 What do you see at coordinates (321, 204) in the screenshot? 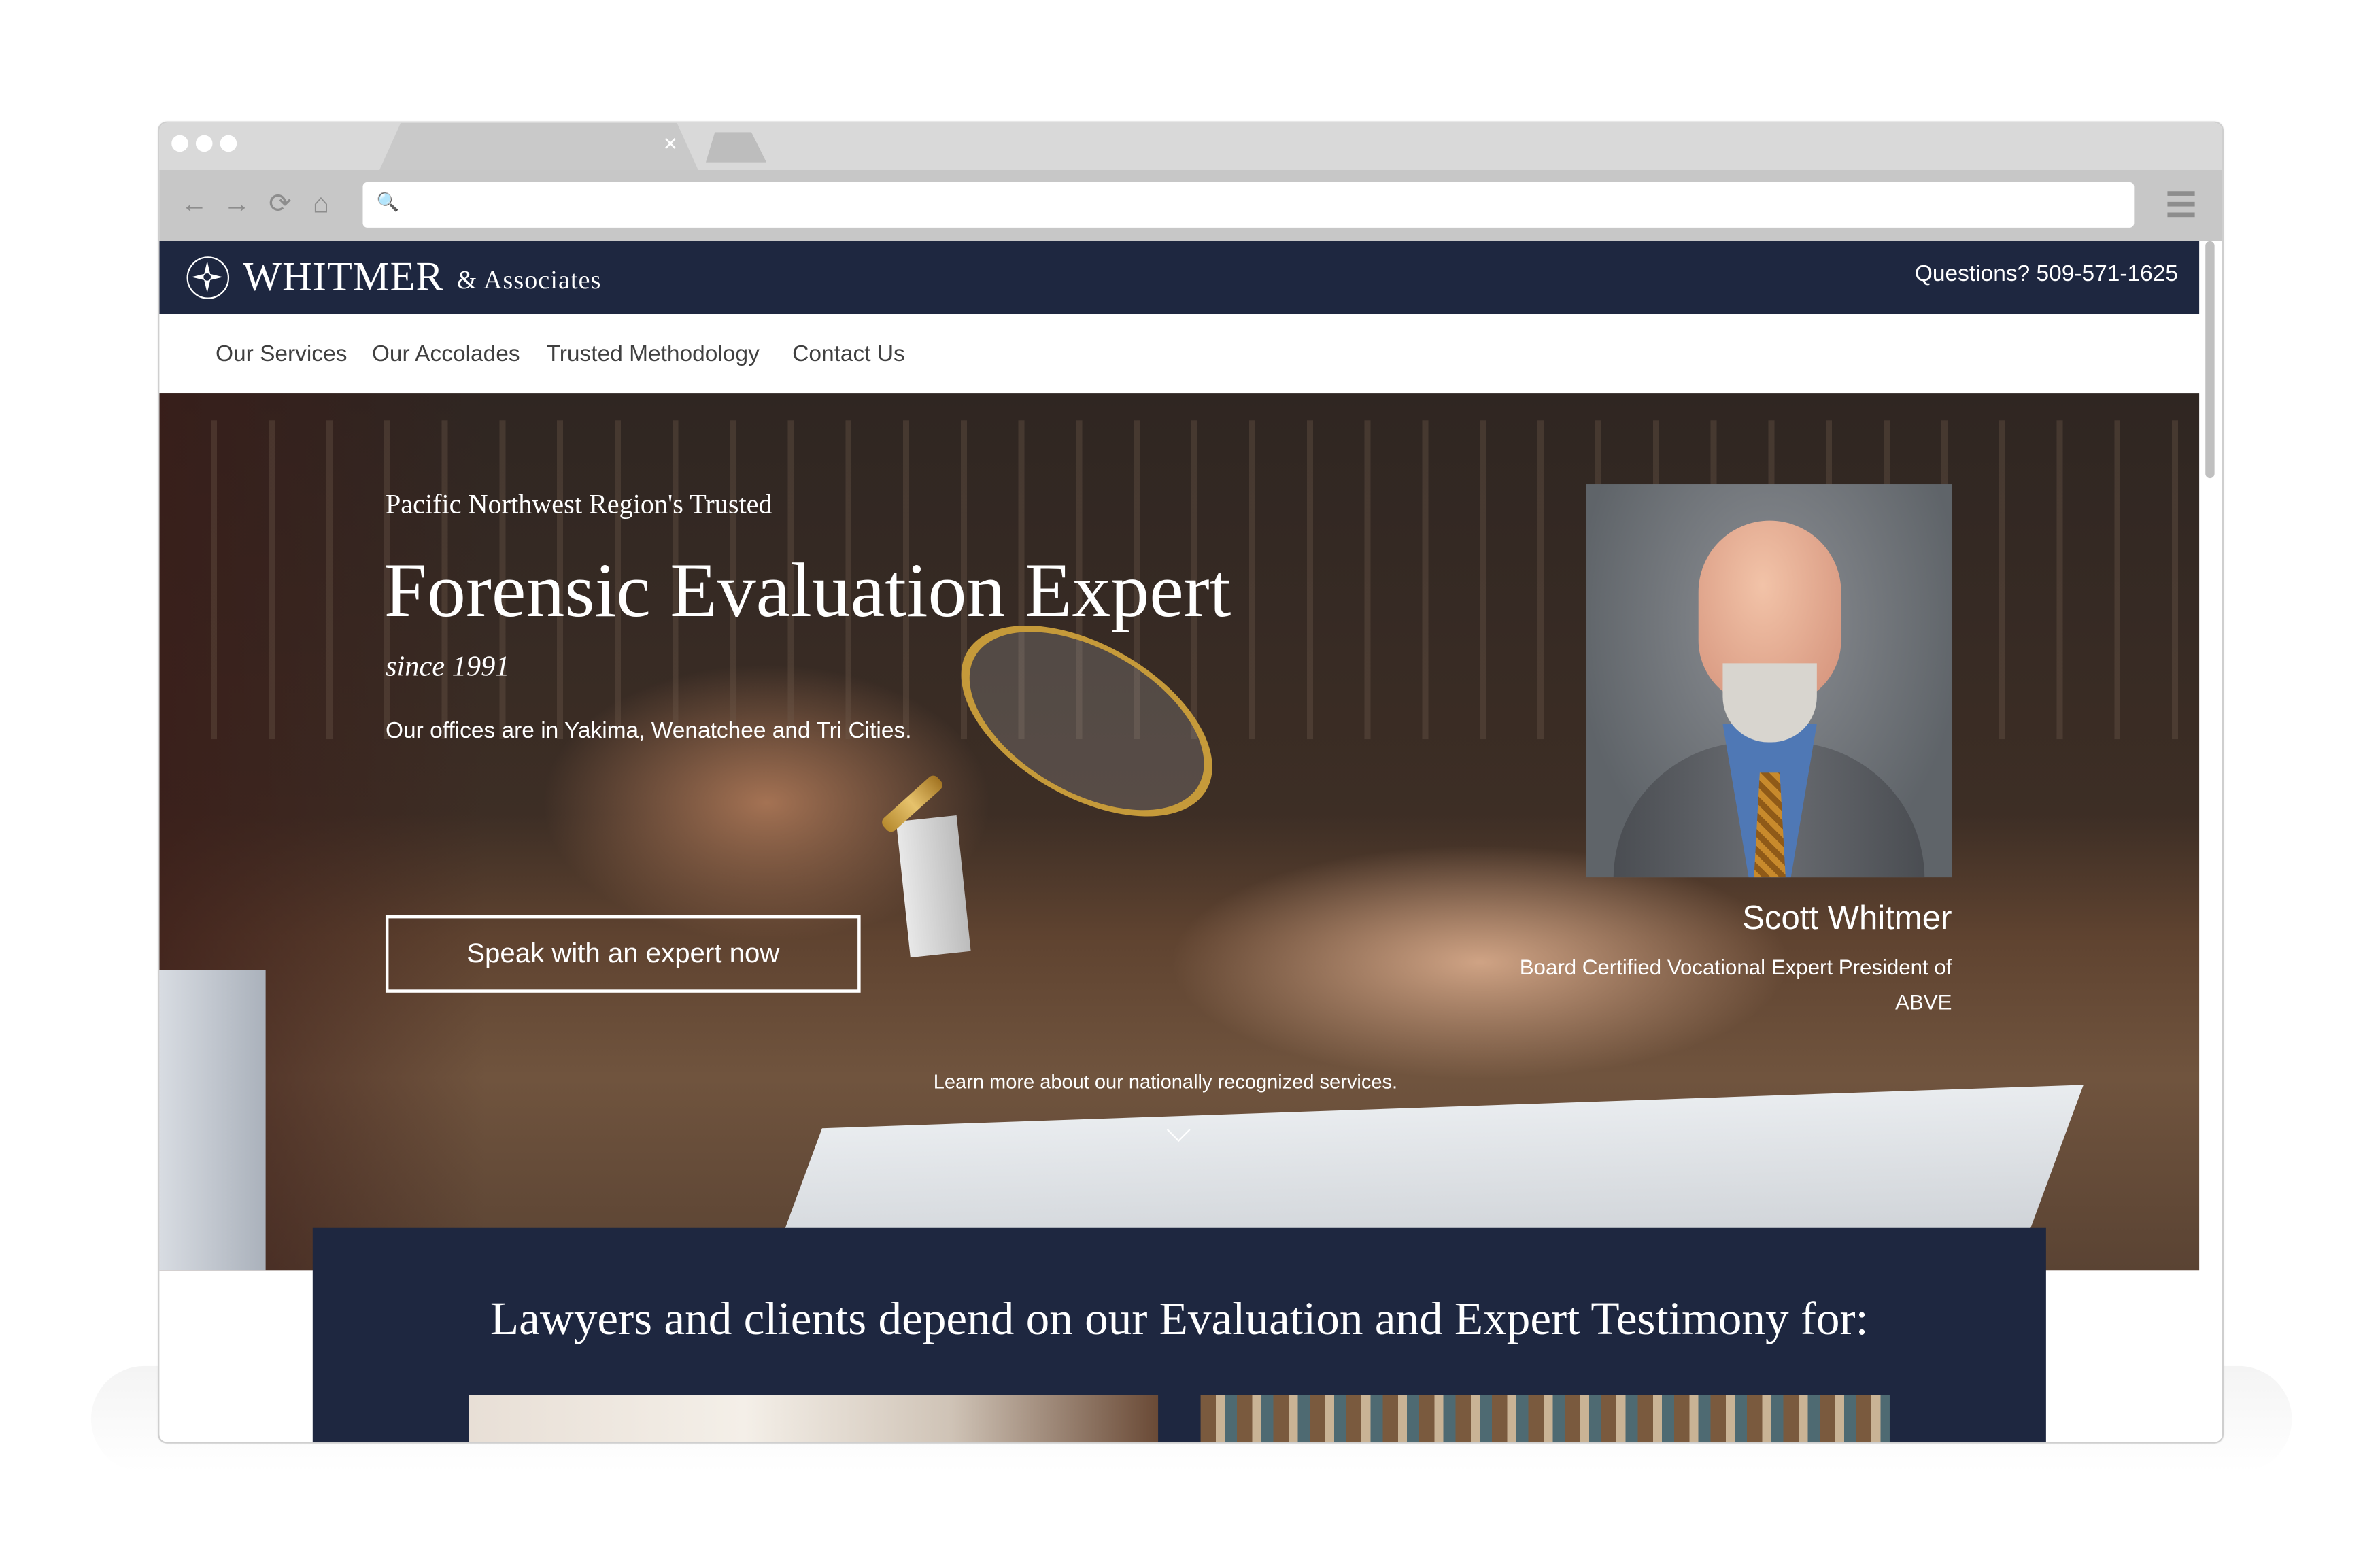
I see `home-icon: ⌂` at bounding box center [321, 204].